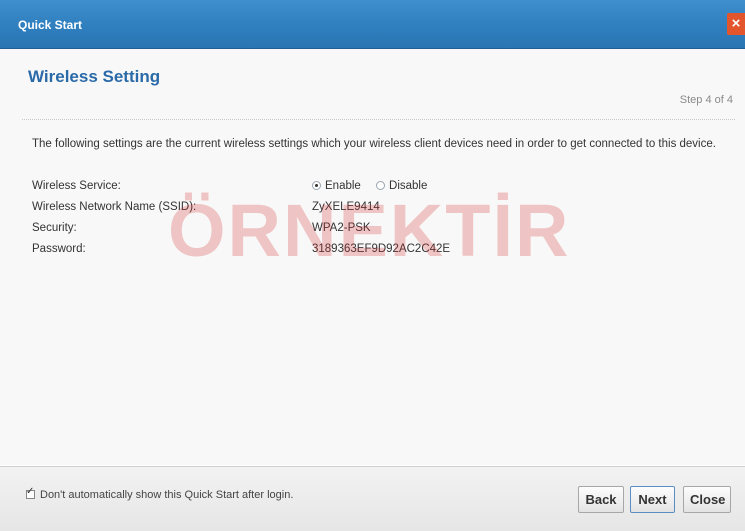 Image resolution: width=745 pixels, height=531 pixels. Describe the element at coordinates (50, 25) in the screenshot. I see `window-title: Quick Start` at that location.